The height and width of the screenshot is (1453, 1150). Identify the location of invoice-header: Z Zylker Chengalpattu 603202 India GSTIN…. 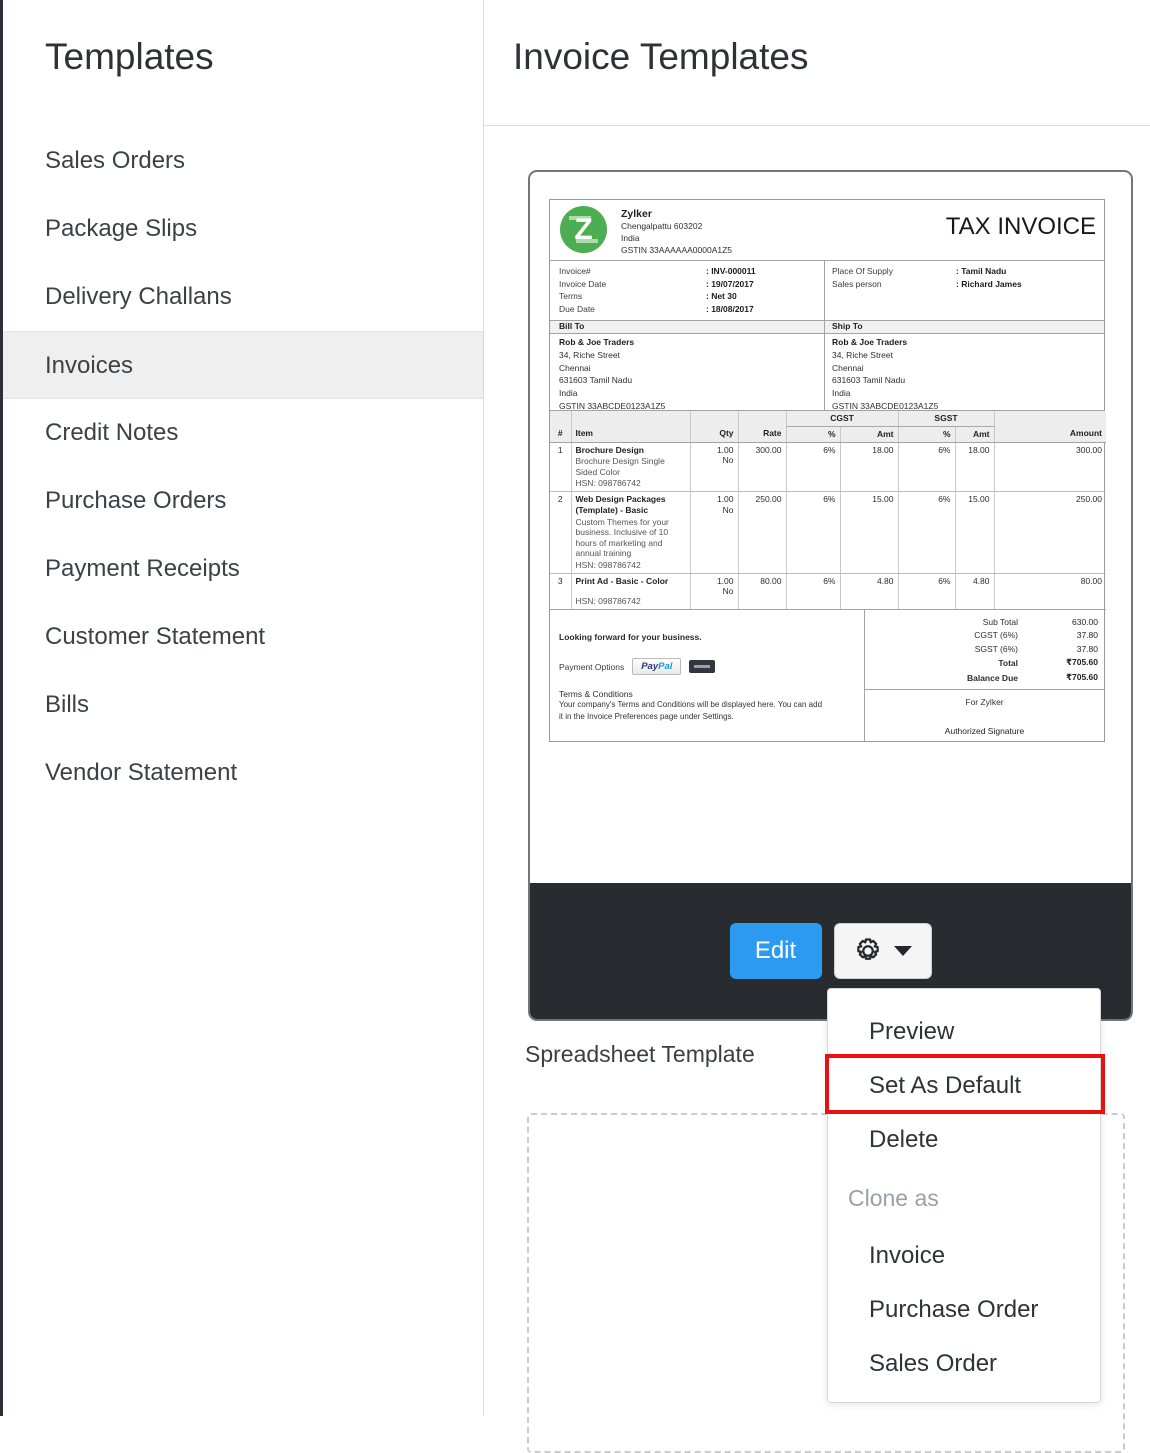
(827, 230).